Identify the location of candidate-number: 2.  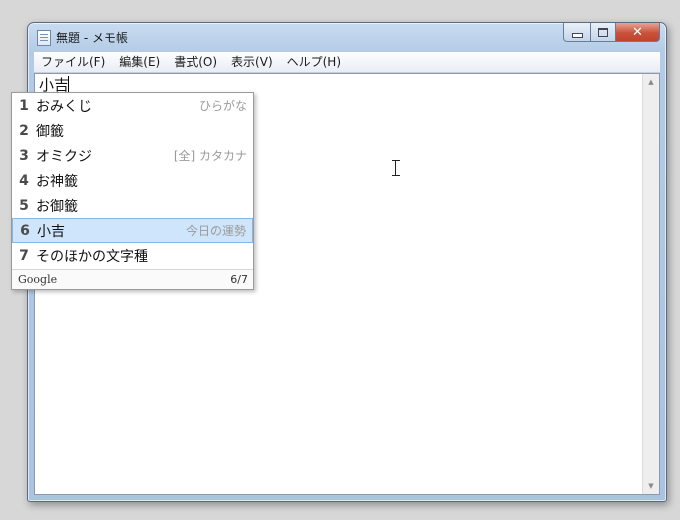
(24, 130).